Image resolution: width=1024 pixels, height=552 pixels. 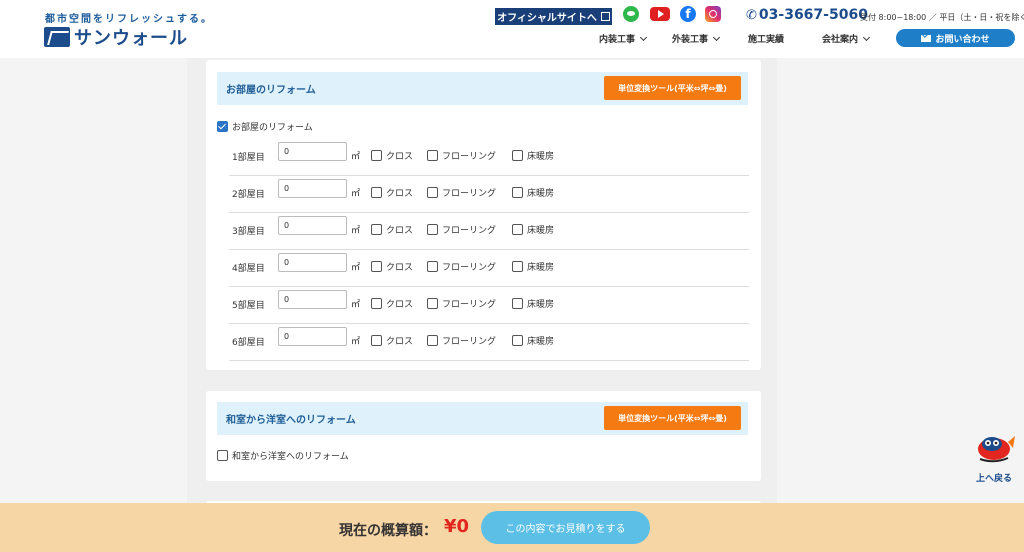 I want to click on room-label: 3部屋目, so click(x=248, y=232).